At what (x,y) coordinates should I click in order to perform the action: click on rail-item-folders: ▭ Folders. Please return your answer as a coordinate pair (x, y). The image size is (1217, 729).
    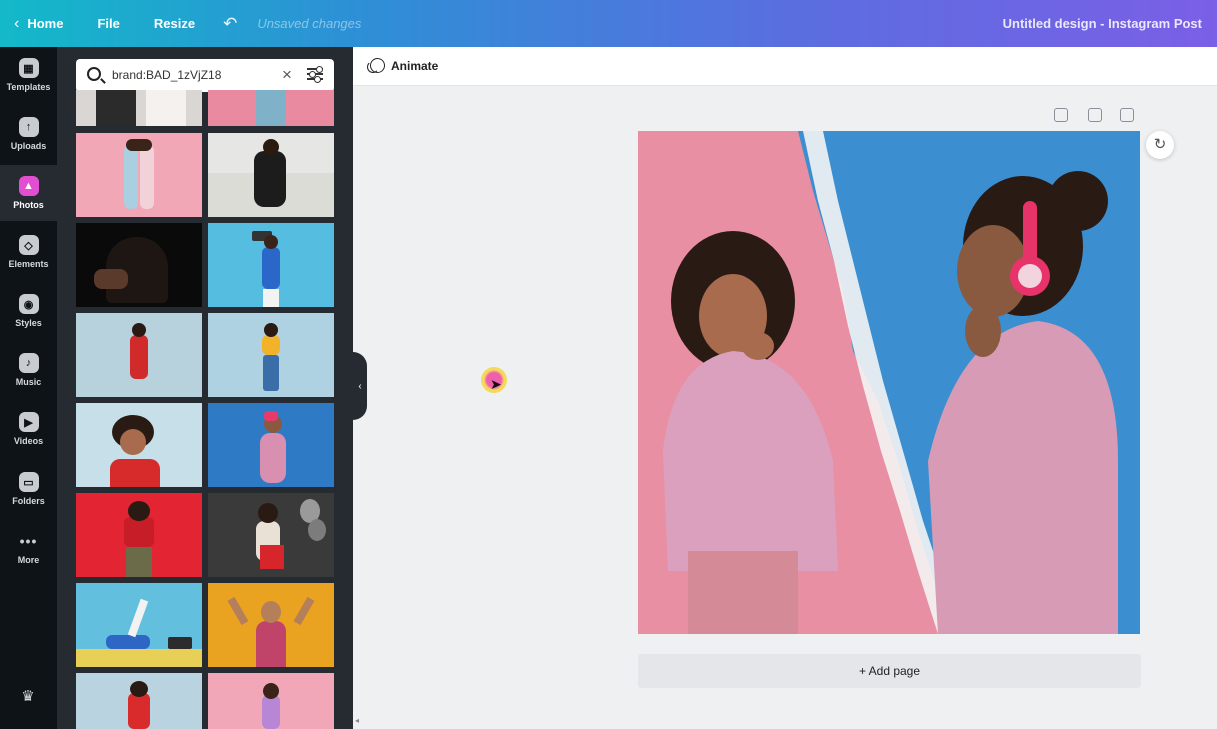
    Looking at the image, I should click on (28, 489).